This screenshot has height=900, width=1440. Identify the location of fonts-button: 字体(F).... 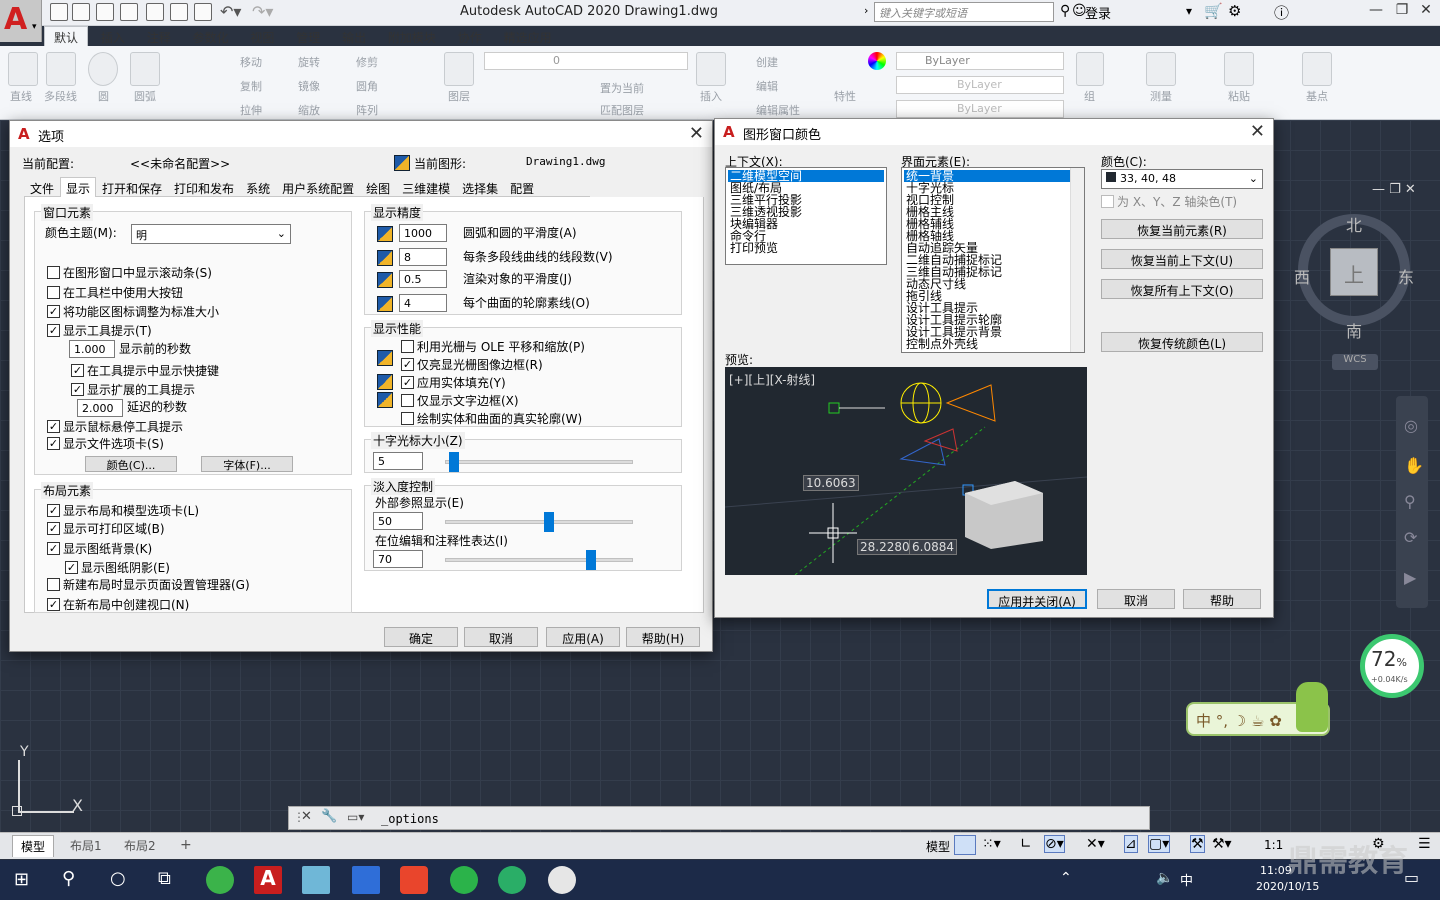
(247, 464).